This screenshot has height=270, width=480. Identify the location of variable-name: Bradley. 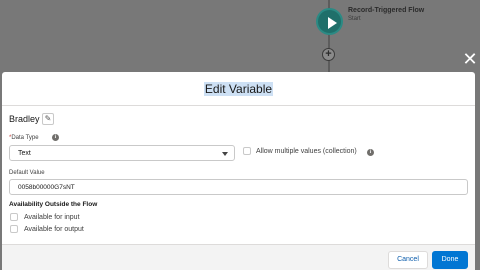
(24, 119).